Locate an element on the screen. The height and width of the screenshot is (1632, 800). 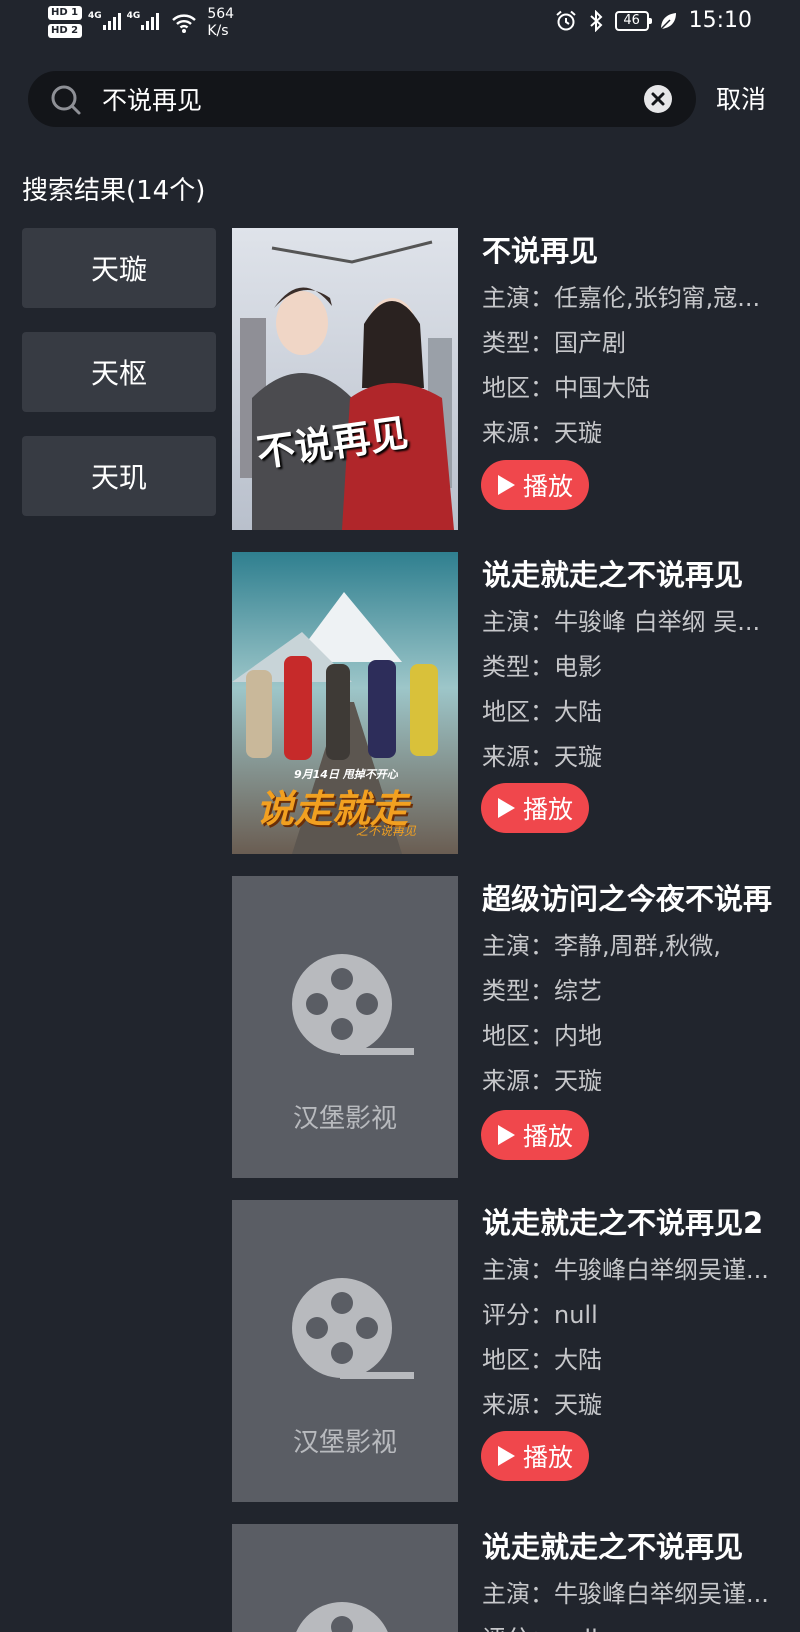
cancel-button: 取消 is located at coordinates (741, 98).